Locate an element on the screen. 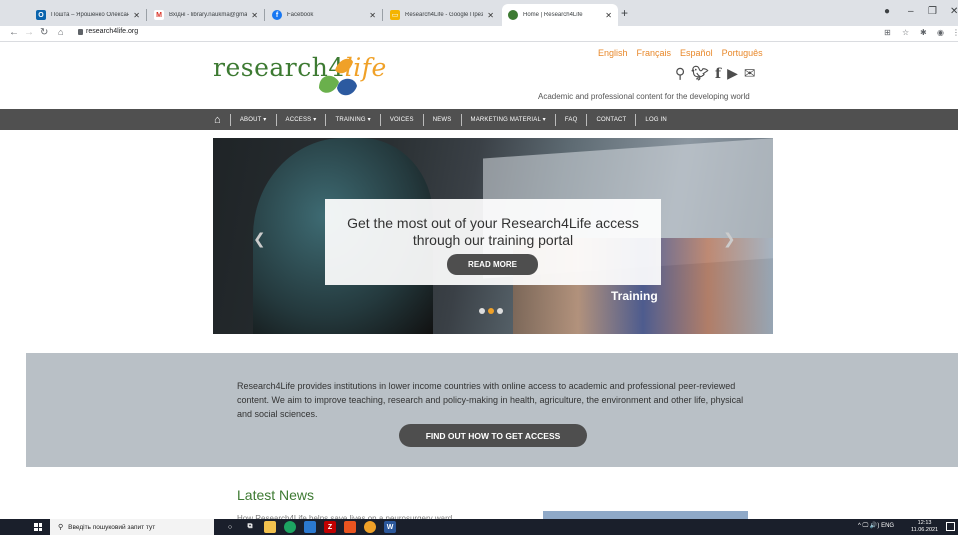 The image size is (958, 535). latest-news-heading: Latest News is located at coordinates (276, 495).